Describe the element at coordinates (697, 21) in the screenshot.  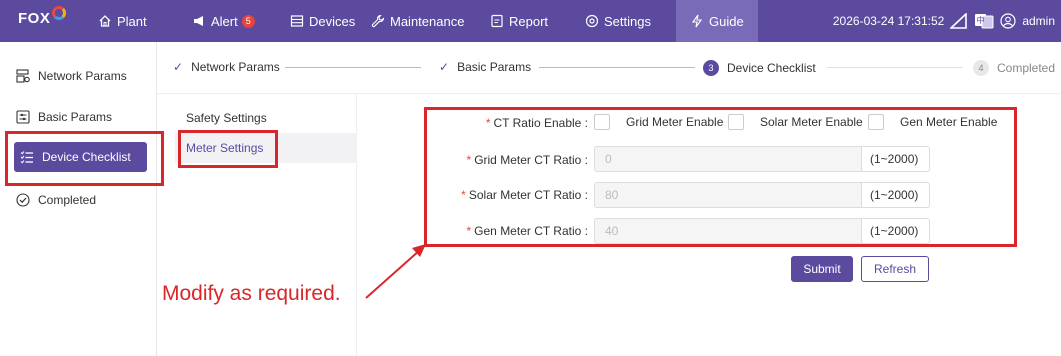
I see `bolt-icon` at that location.